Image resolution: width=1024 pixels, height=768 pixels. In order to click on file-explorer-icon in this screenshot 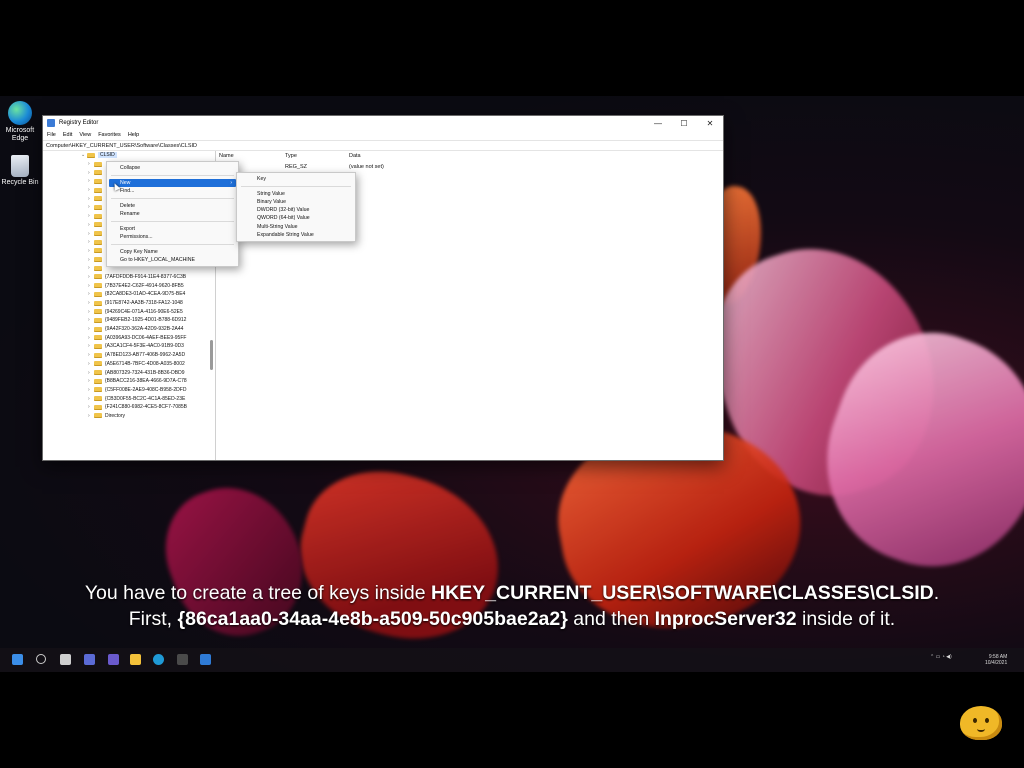, I will do `click(135, 659)`.